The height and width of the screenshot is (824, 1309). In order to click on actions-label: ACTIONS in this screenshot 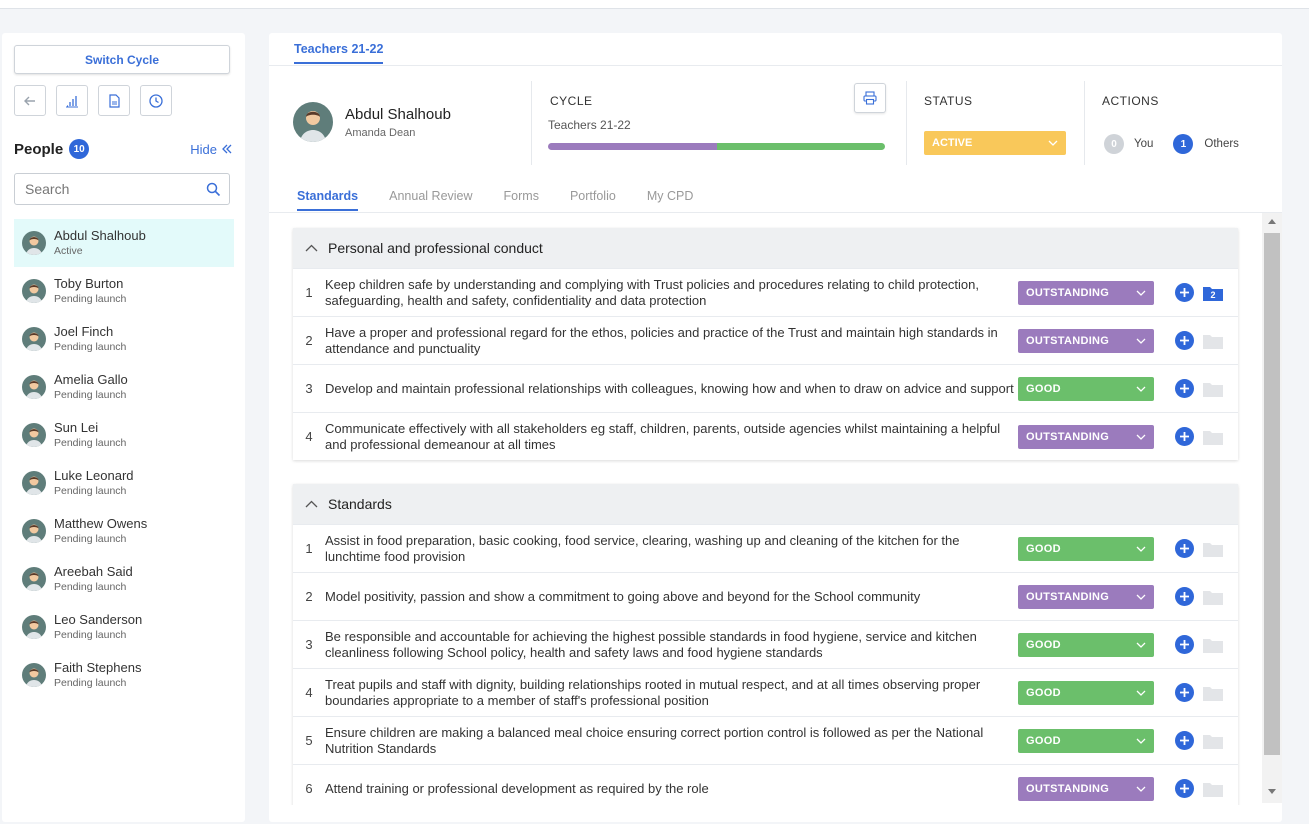, I will do `click(1130, 101)`.